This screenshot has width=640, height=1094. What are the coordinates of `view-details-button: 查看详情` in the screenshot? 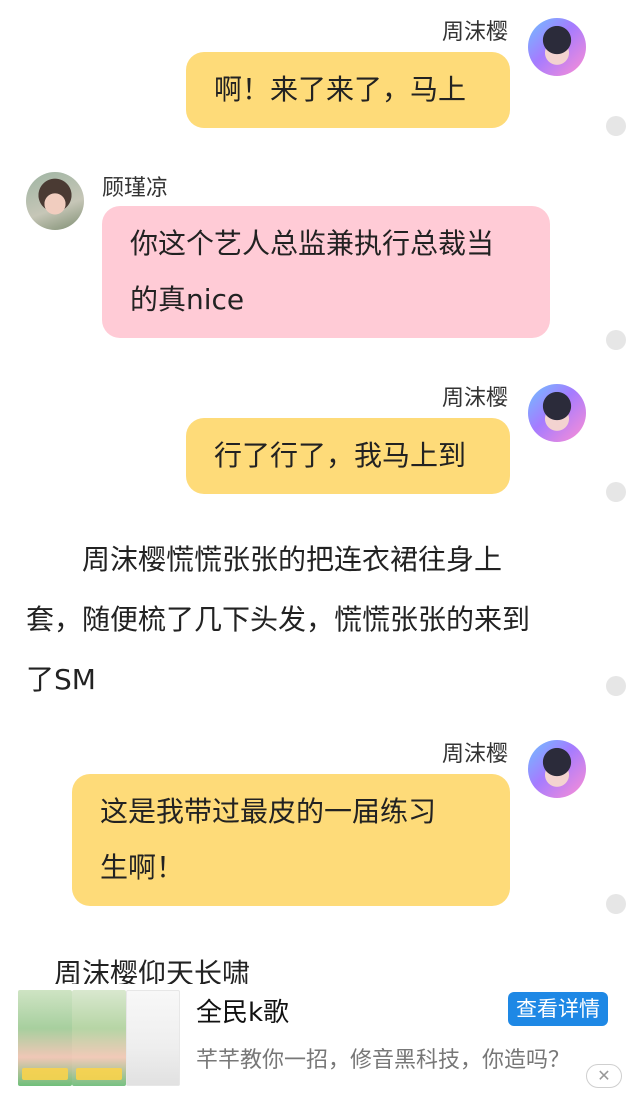 It's located at (558, 1009).